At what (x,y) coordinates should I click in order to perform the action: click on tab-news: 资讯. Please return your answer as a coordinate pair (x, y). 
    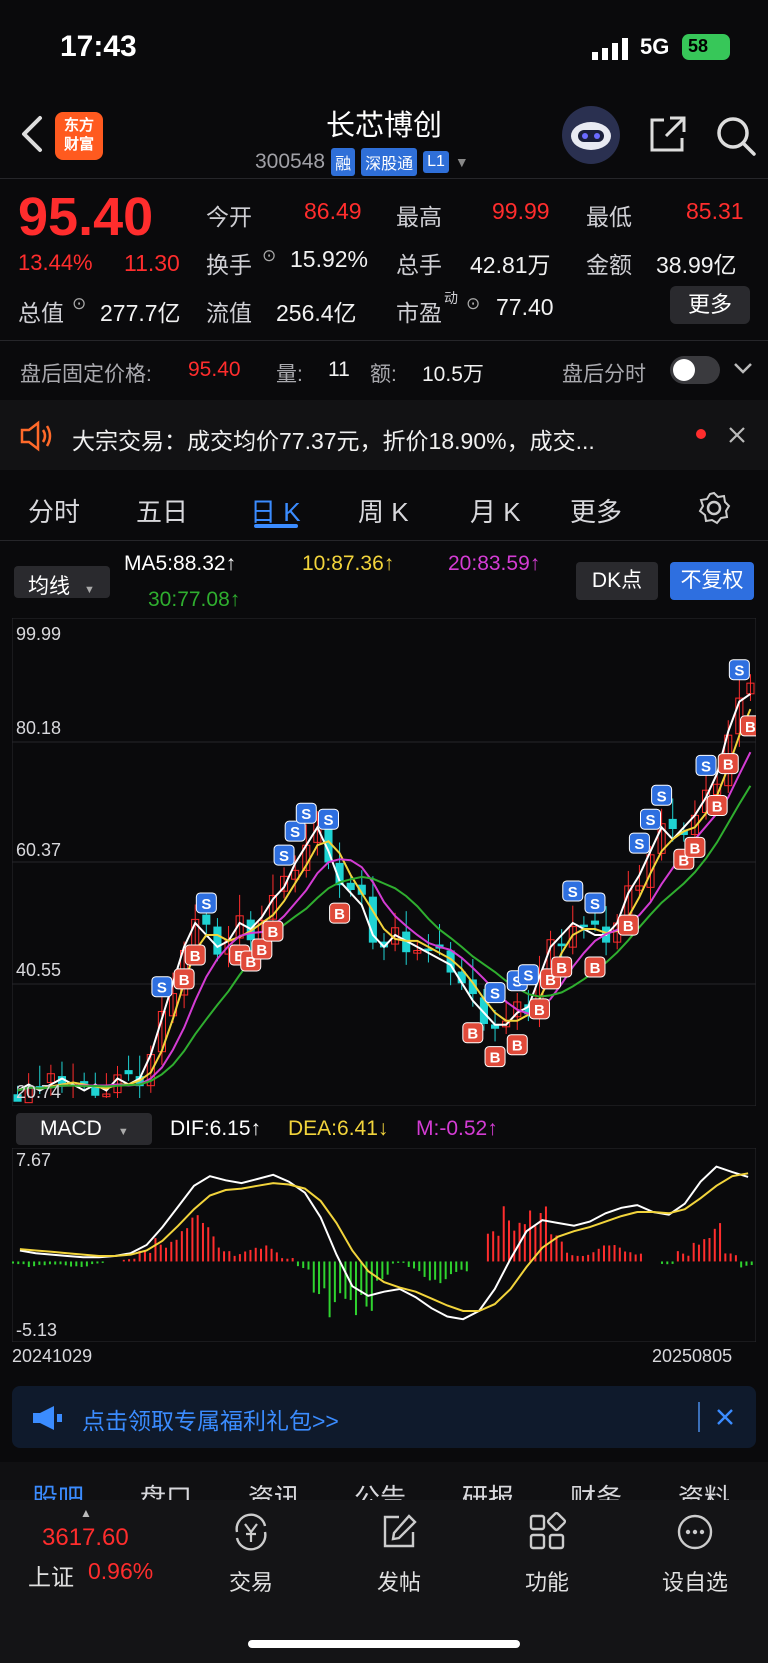
    Looking at the image, I should click on (274, 1489).